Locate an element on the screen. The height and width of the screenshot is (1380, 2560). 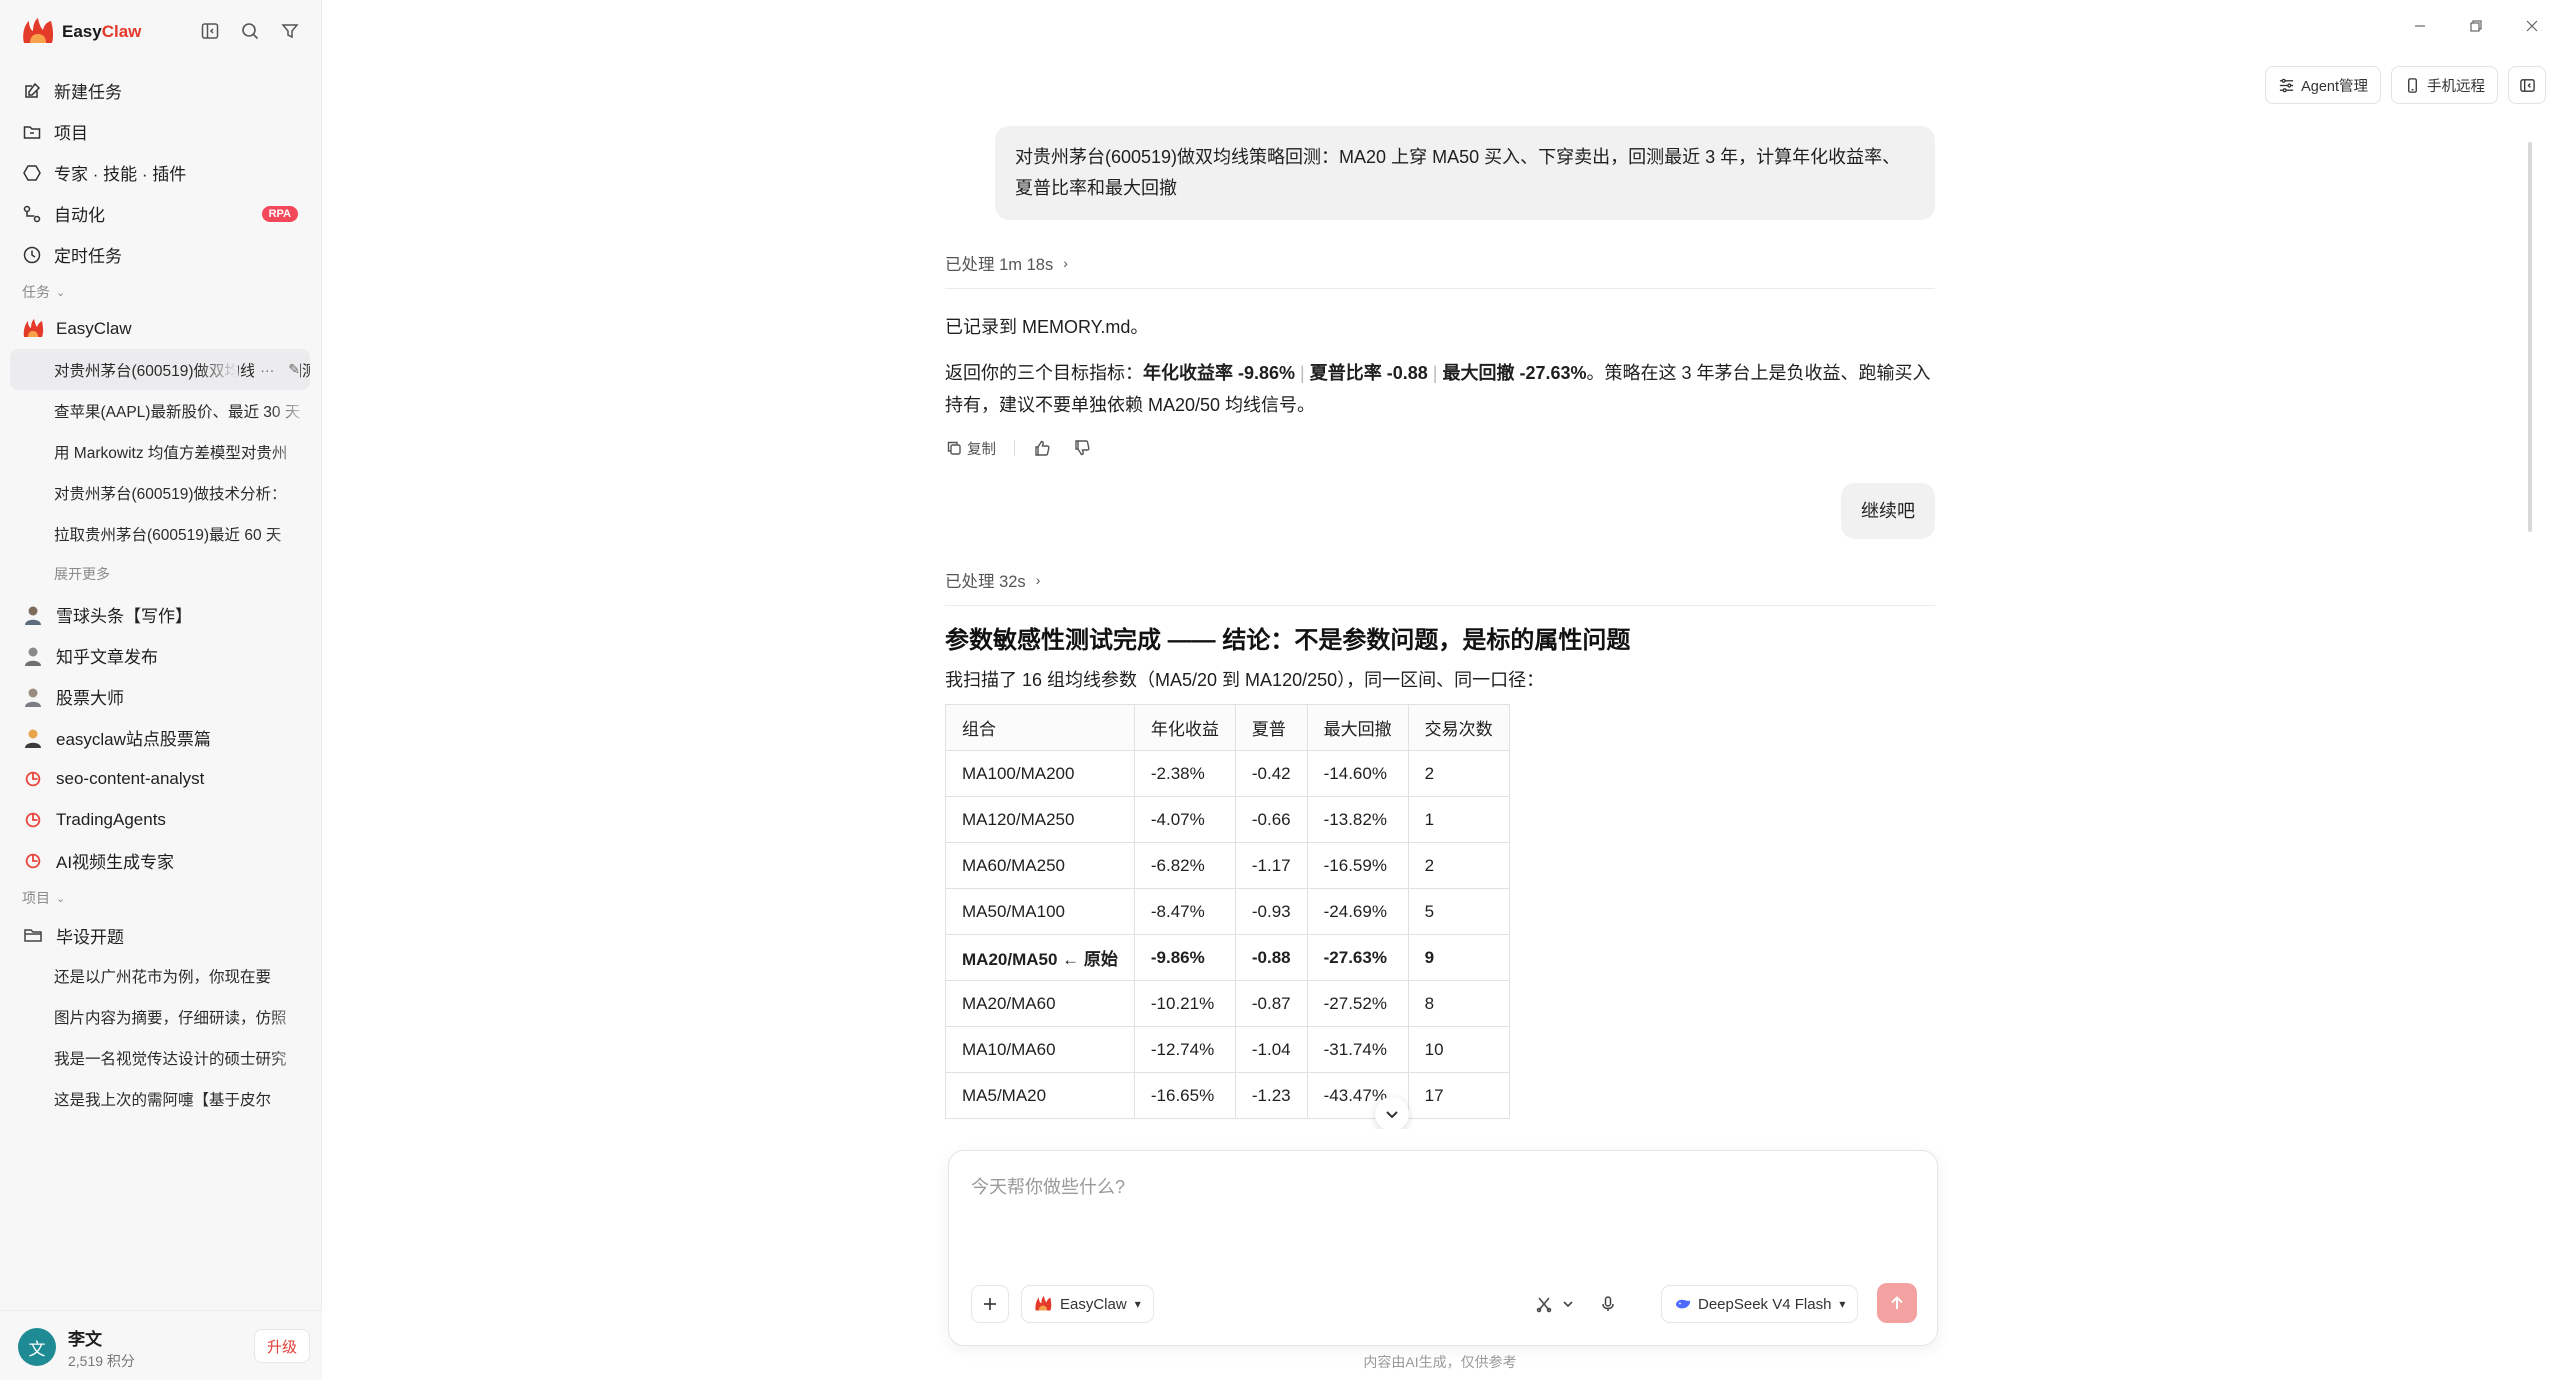
table-row: MA60/MA250 -6.82% -1.17 -16.59% 2 is located at coordinates (1227, 865).